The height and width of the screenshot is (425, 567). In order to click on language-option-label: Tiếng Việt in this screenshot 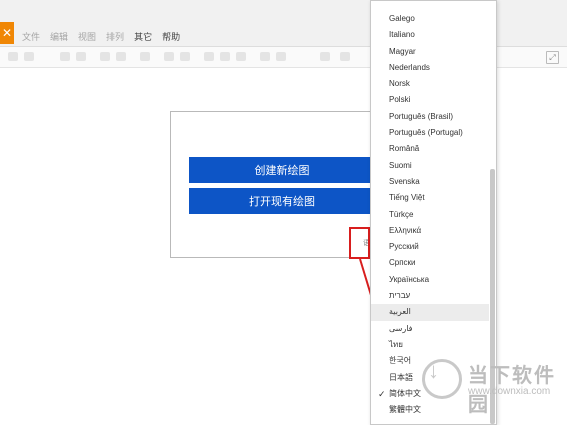, I will do `click(407, 198)`.